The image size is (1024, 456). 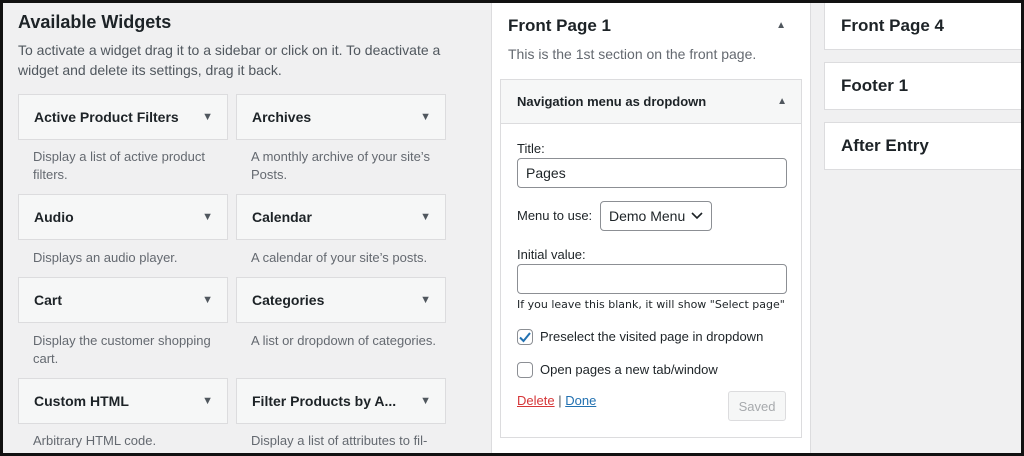 What do you see at coordinates (341, 217) in the screenshot?
I see `widget-calendar: Calendar ▼` at bounding box center [341, 217].